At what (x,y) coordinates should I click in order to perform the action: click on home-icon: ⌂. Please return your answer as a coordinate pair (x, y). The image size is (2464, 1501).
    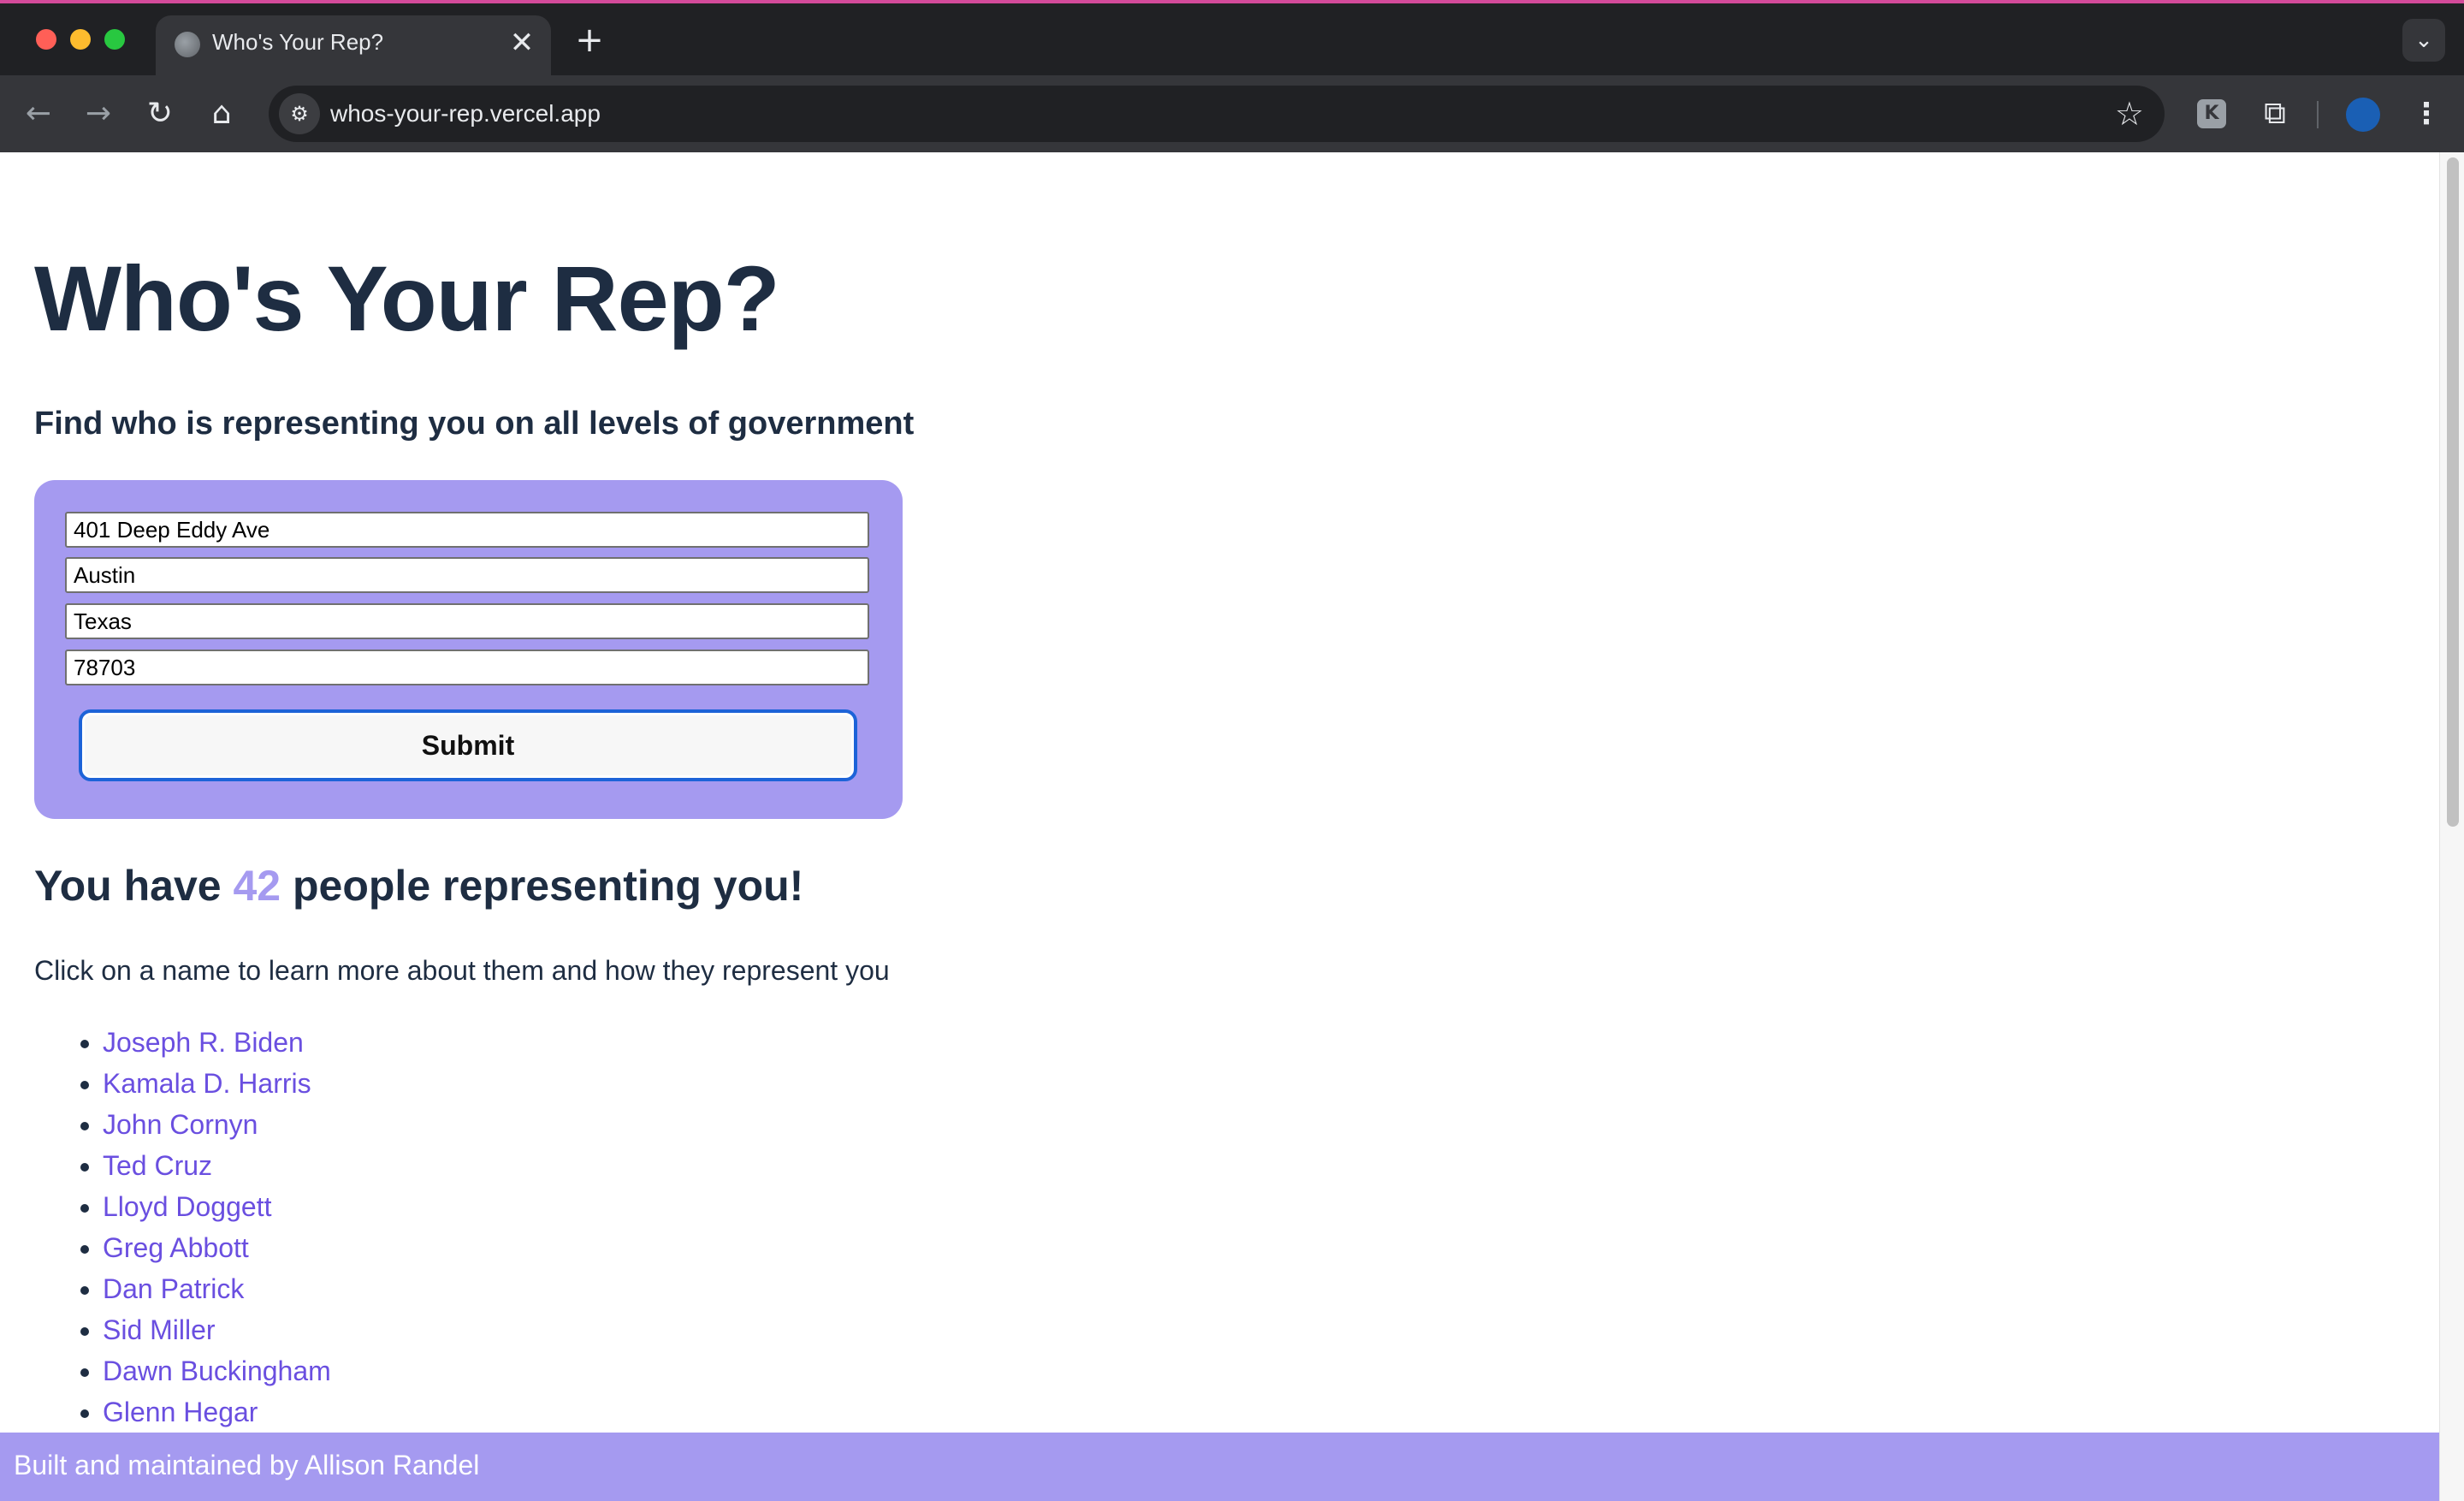
    Looking at the image, I should click on (221, 114).